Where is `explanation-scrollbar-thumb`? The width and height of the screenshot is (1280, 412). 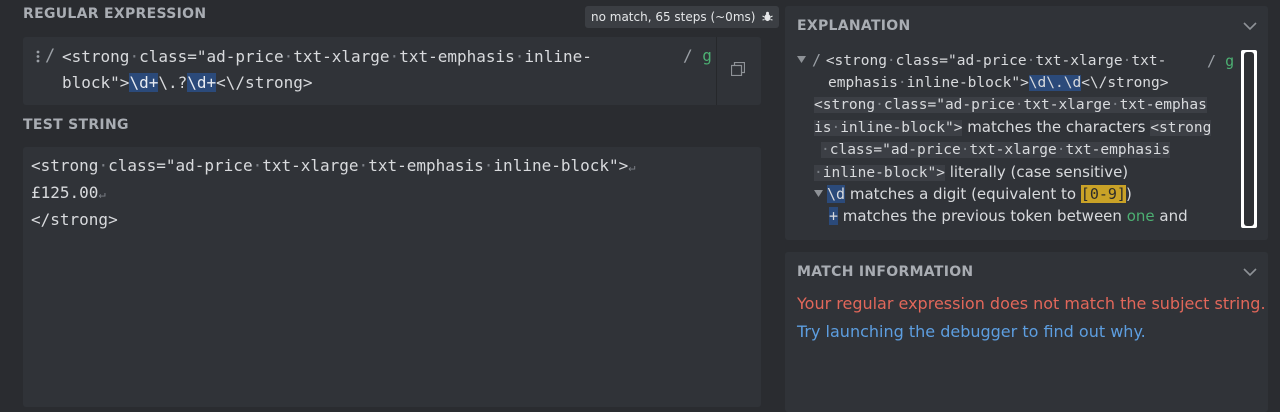
explanation-scrollbar-thumb is located at coordinates (1249, 139).